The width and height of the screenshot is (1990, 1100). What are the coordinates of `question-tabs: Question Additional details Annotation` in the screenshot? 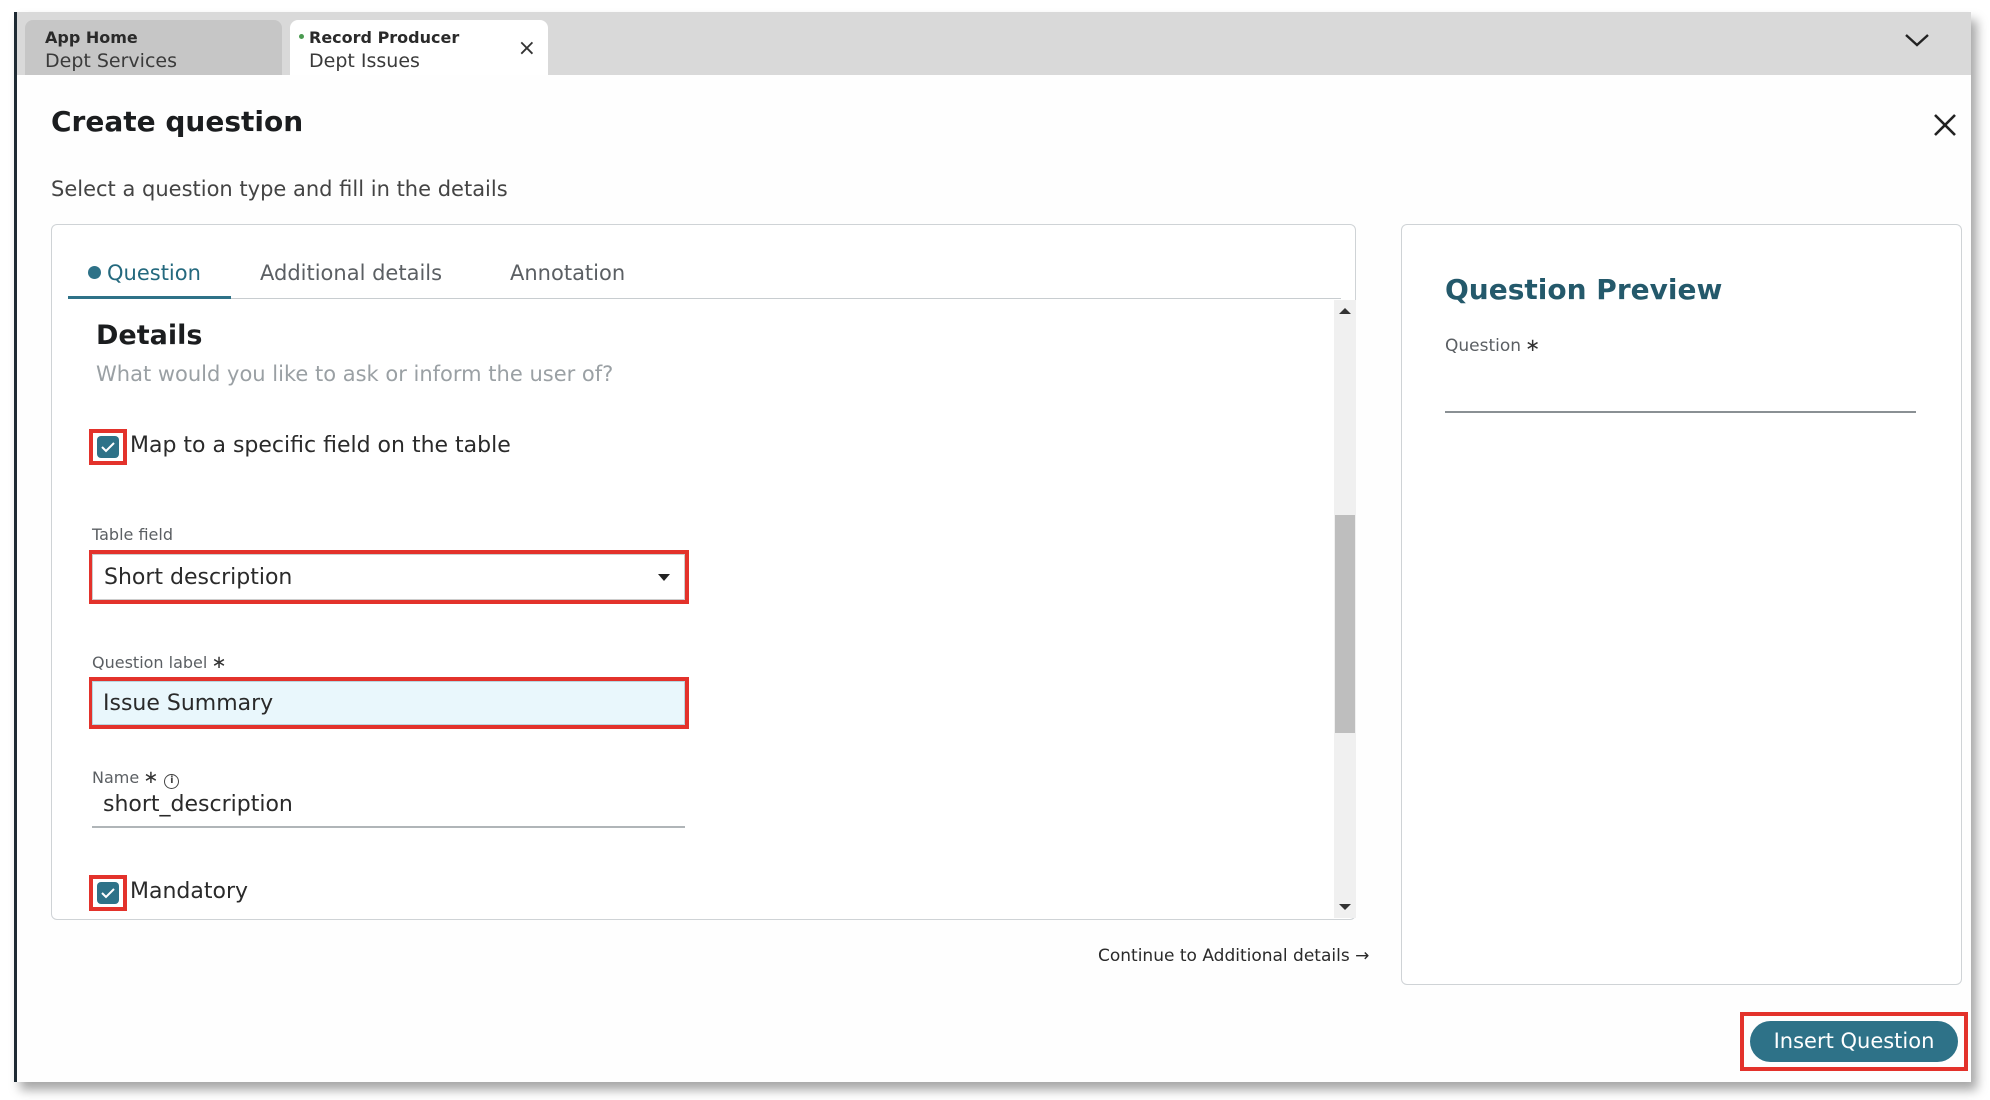 It's located at (704, 273).